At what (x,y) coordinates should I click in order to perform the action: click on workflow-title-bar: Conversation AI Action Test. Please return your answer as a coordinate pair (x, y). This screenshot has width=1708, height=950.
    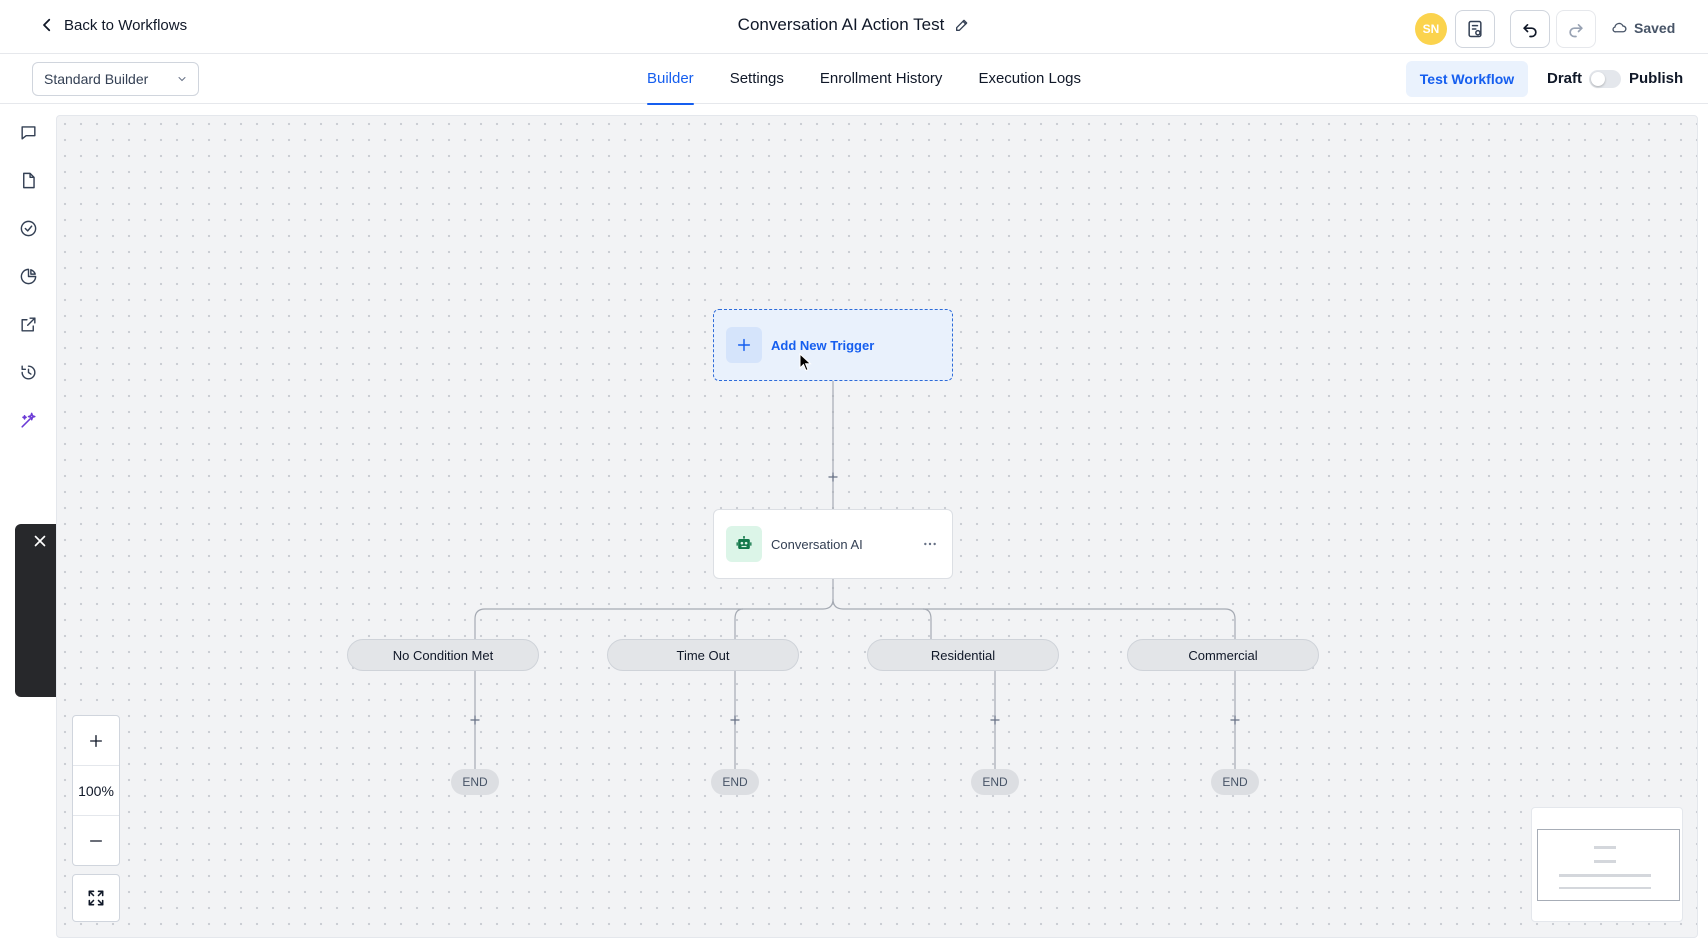
    Looking at the image, I should click on (854, 25).